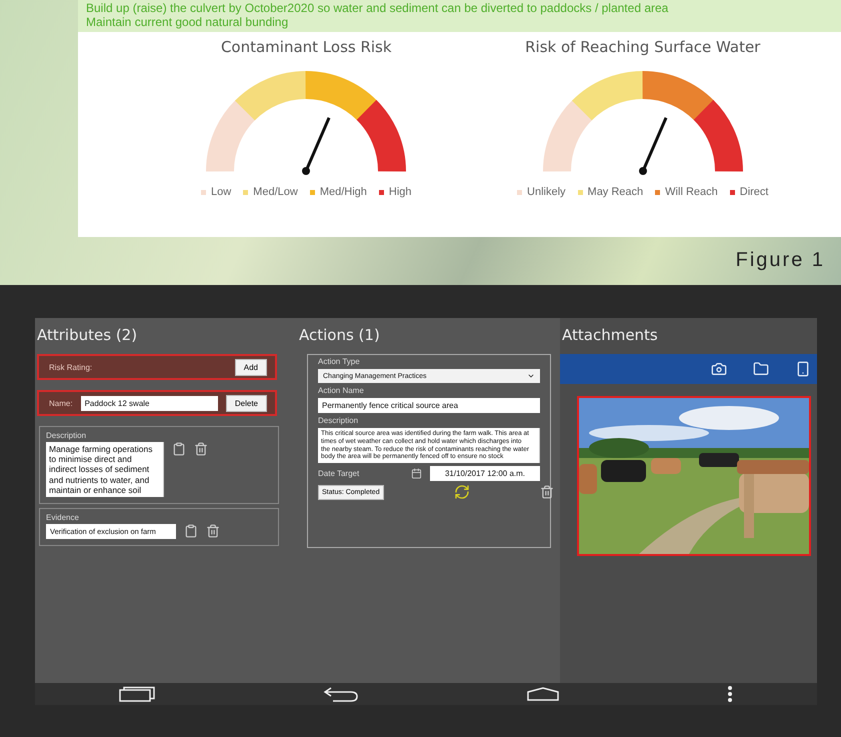 The image size is (841, 737). Describe the element at coordinates (105, 469) in the screenshot. I see `description-field: Manage farming operations to minimise direct and indirect losses of sediment and nutrients to water, and maintain or enhance soil` at that location.